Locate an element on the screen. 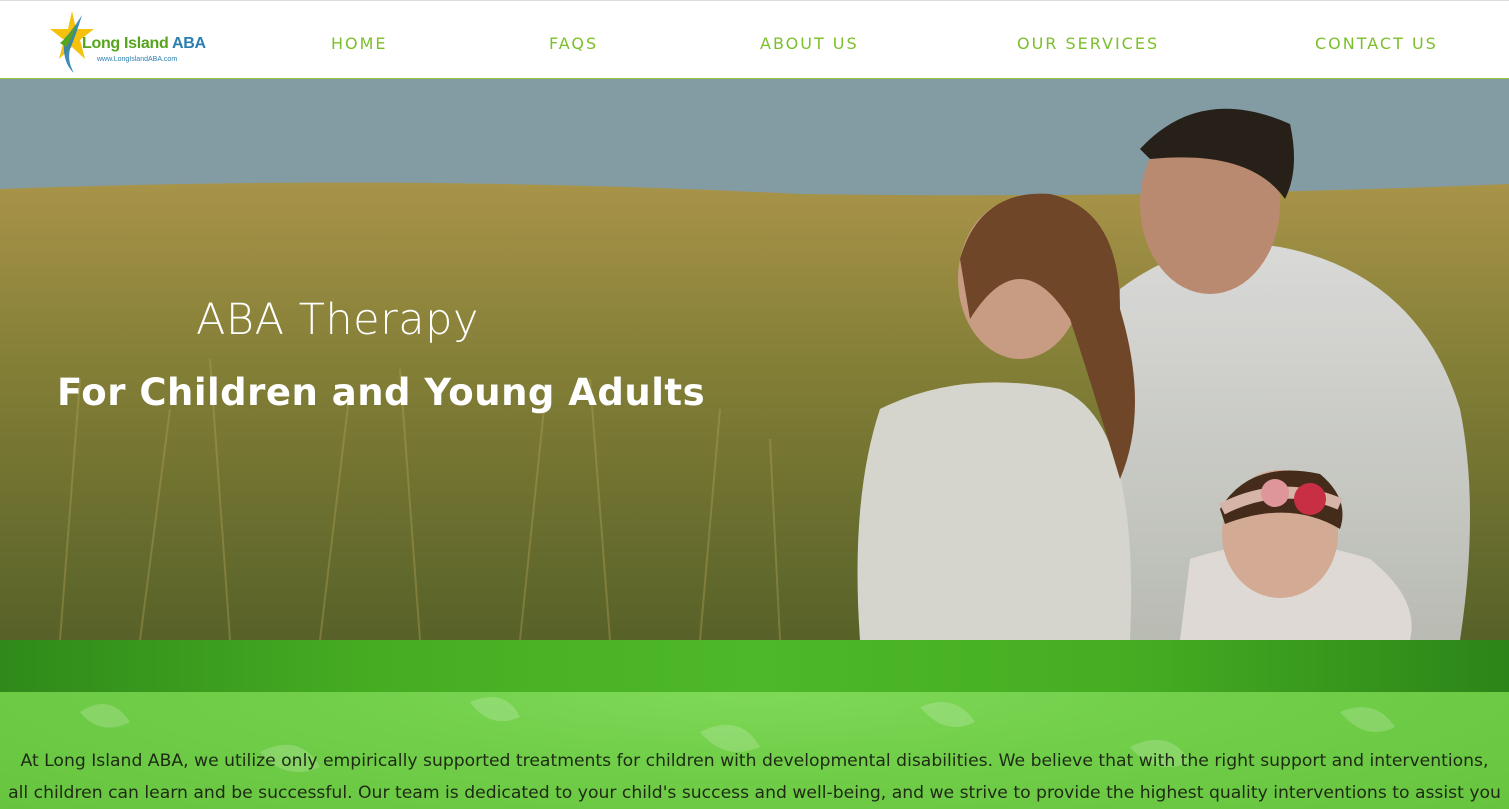 The height and width of the screenshot is (809, 1509). nav-about-us: ABOUT US is located at coordinates (809, 43).